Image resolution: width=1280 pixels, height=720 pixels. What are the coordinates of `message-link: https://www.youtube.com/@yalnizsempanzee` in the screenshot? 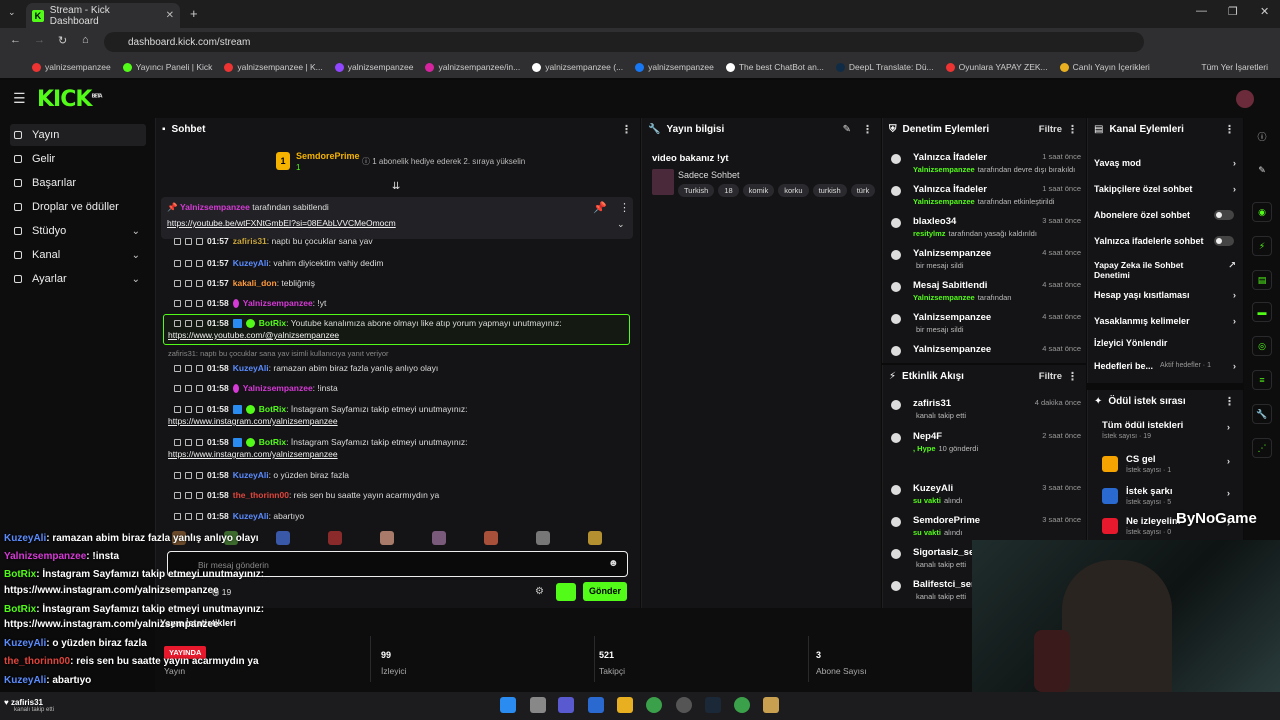 It's located at (253, 335).